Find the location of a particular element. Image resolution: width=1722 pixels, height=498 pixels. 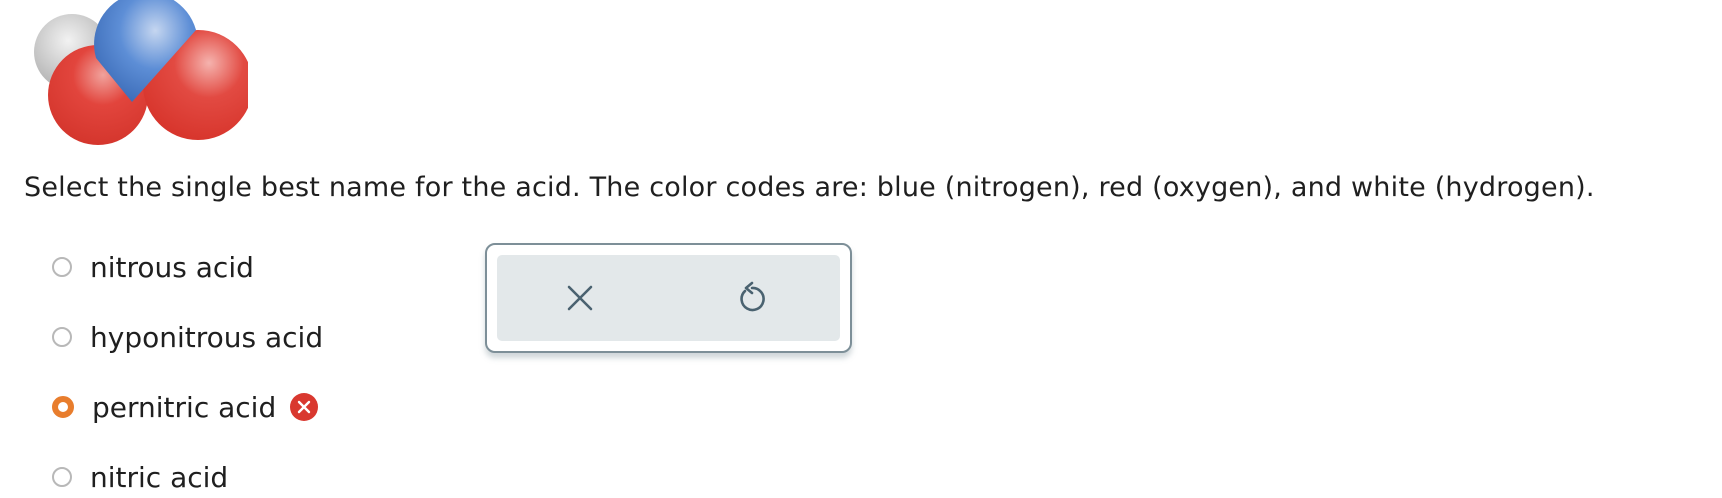

option-label: nitric acid is located at coordinates (159, 477).